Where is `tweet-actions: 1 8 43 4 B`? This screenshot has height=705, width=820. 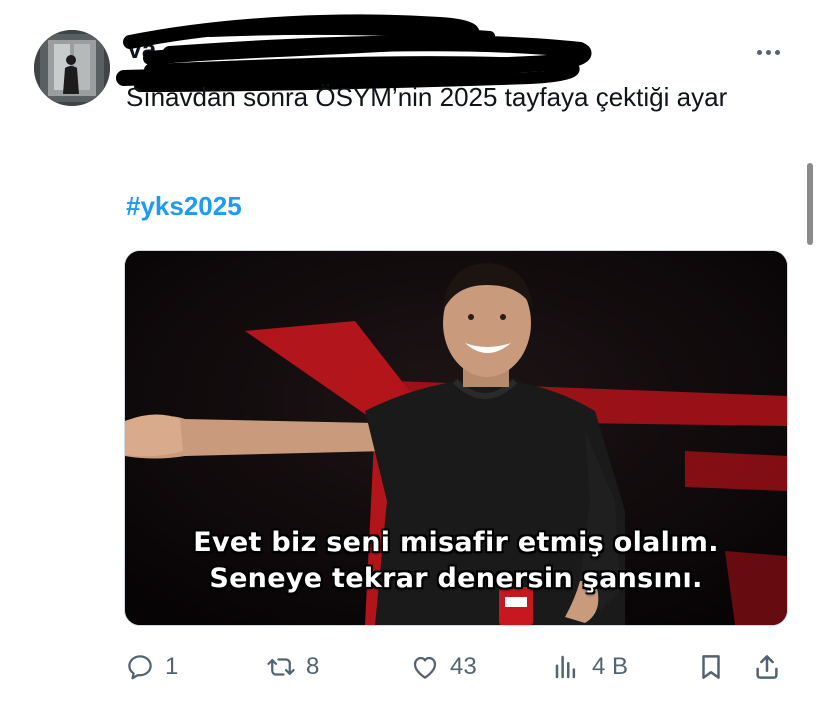 tweet-actions: 1 8 43 4 B is located at coordinates (410, 667).